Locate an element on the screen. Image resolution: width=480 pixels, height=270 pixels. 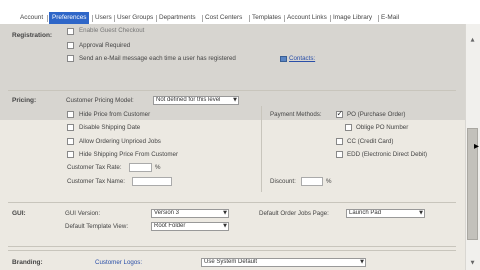
tax-rate-label: Customer Tax Rate: is located at coordinates (94, 167).